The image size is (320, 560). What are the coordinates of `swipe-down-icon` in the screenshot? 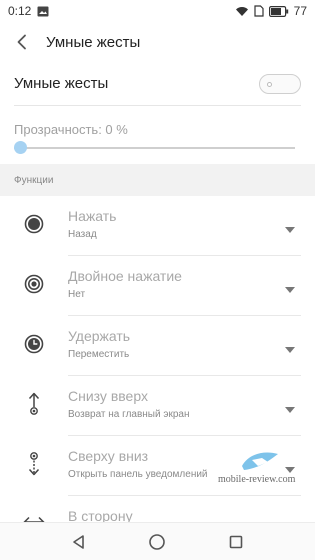 It's located at (34, 464).